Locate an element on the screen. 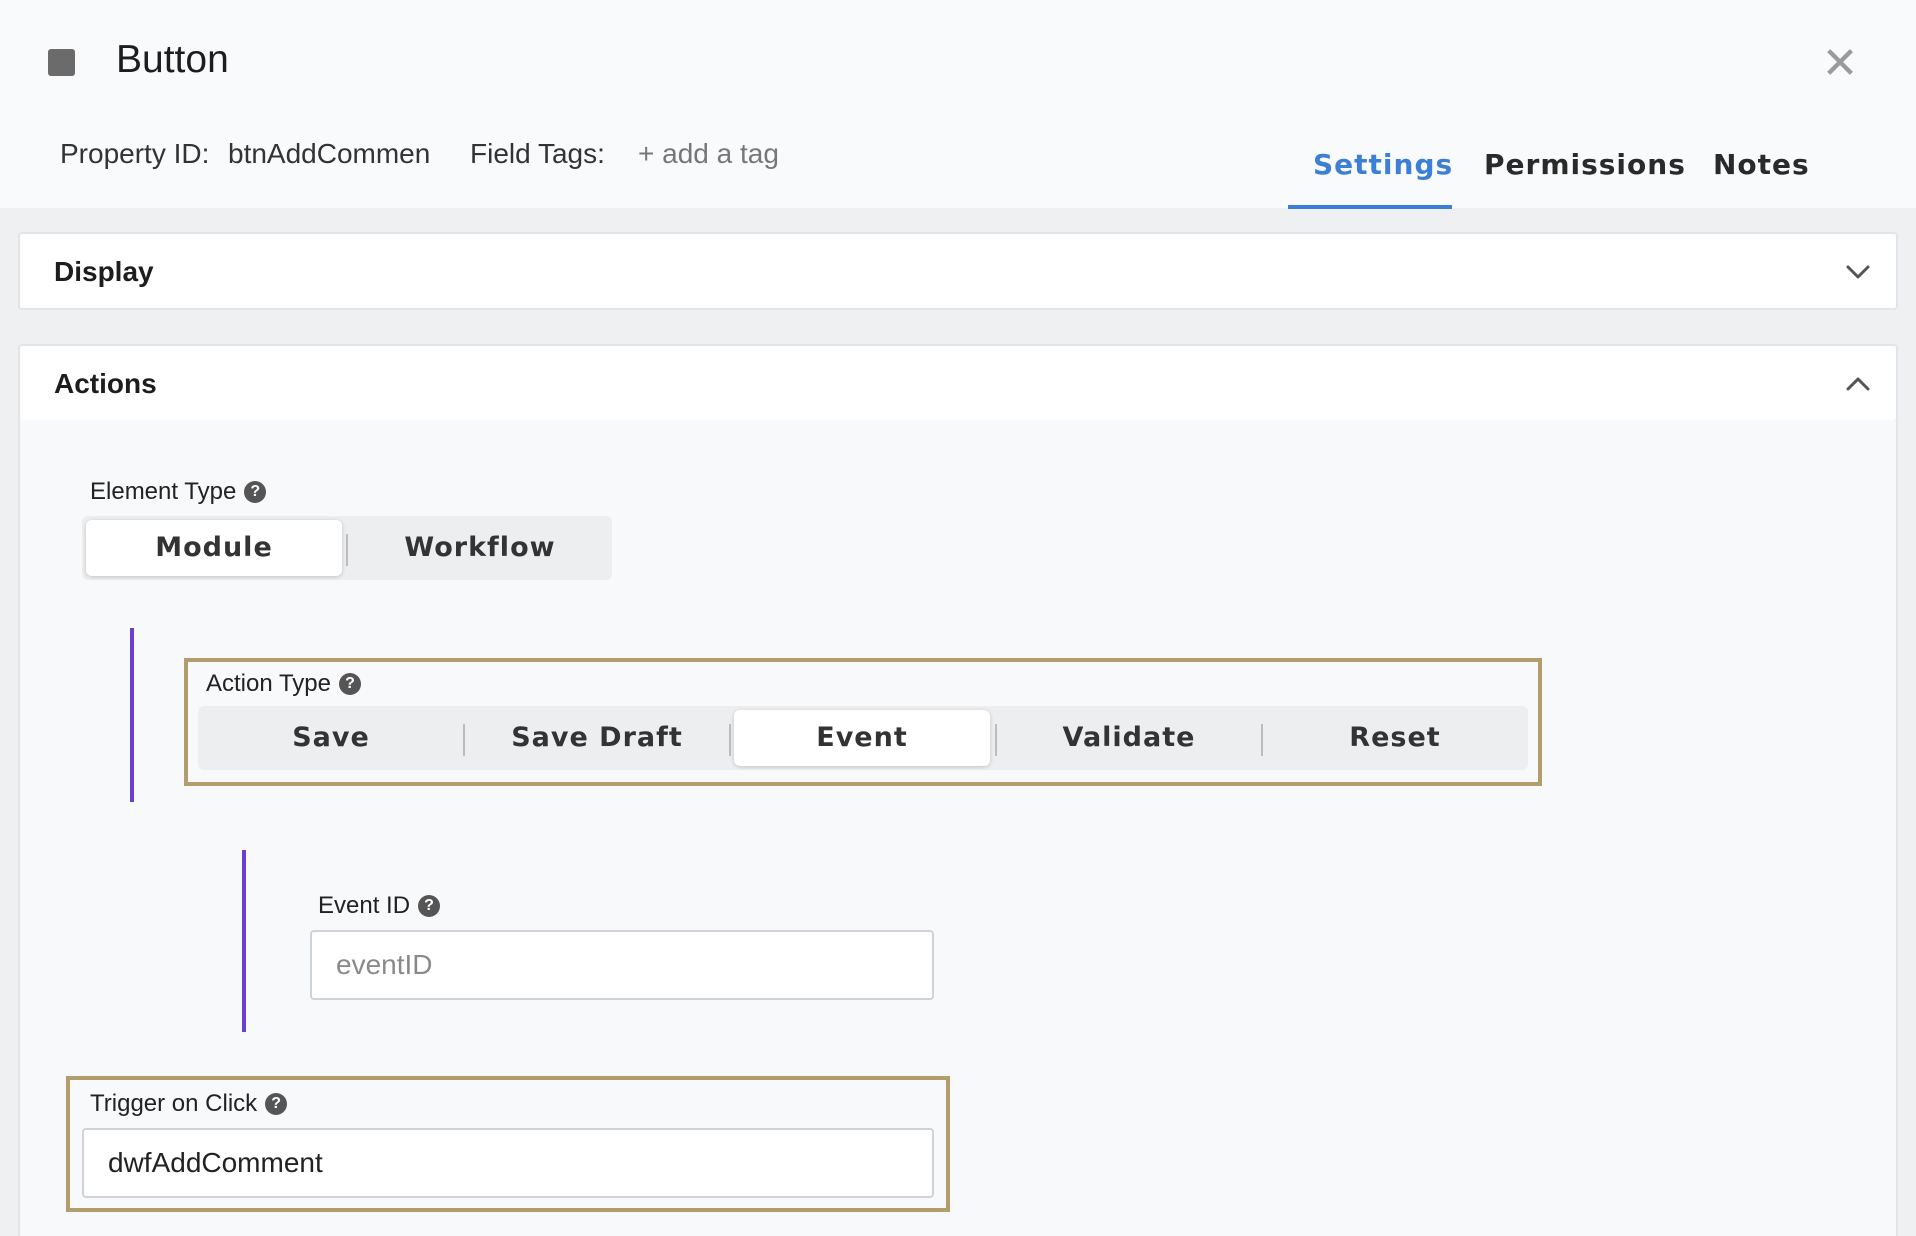  element-type-toggle: Module Workflow is located at coordinates (347, 548).